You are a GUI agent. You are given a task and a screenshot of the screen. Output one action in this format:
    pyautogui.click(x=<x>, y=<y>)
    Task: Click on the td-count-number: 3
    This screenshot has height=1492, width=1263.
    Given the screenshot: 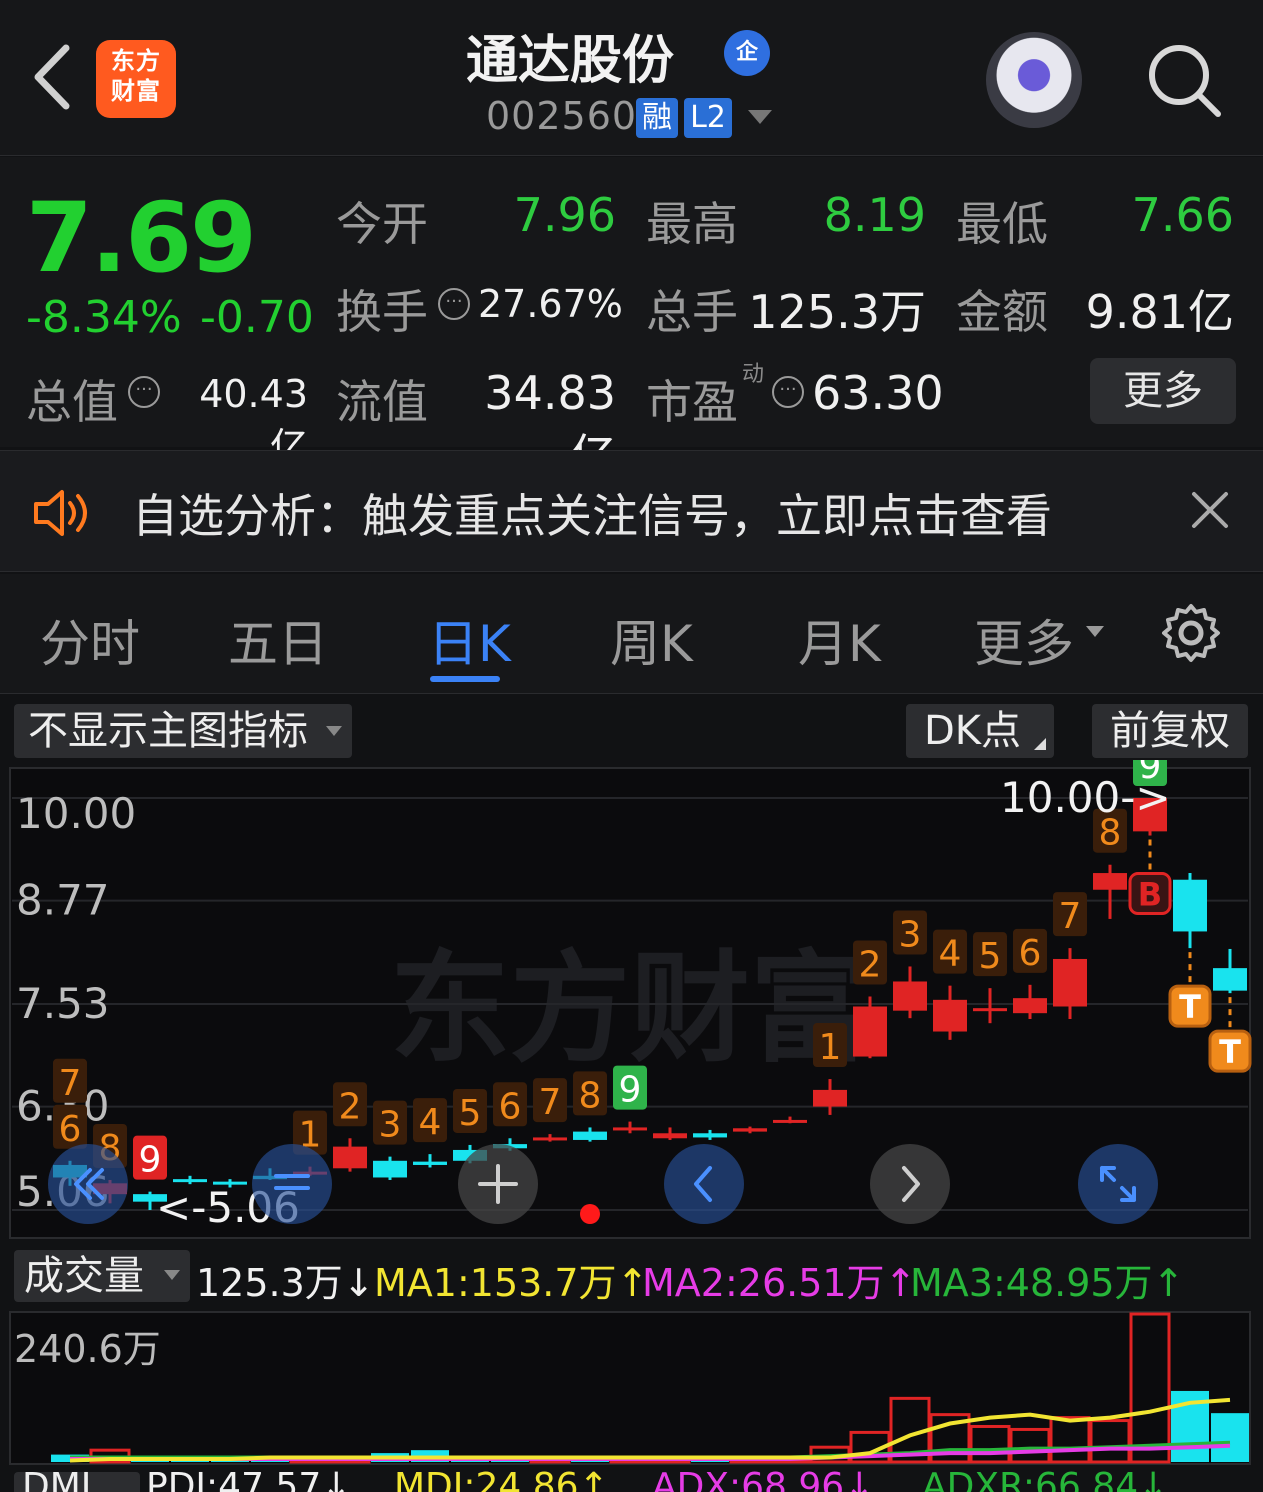 What is the action you would take?
    pyautogui.click(x=910, y=934)
    